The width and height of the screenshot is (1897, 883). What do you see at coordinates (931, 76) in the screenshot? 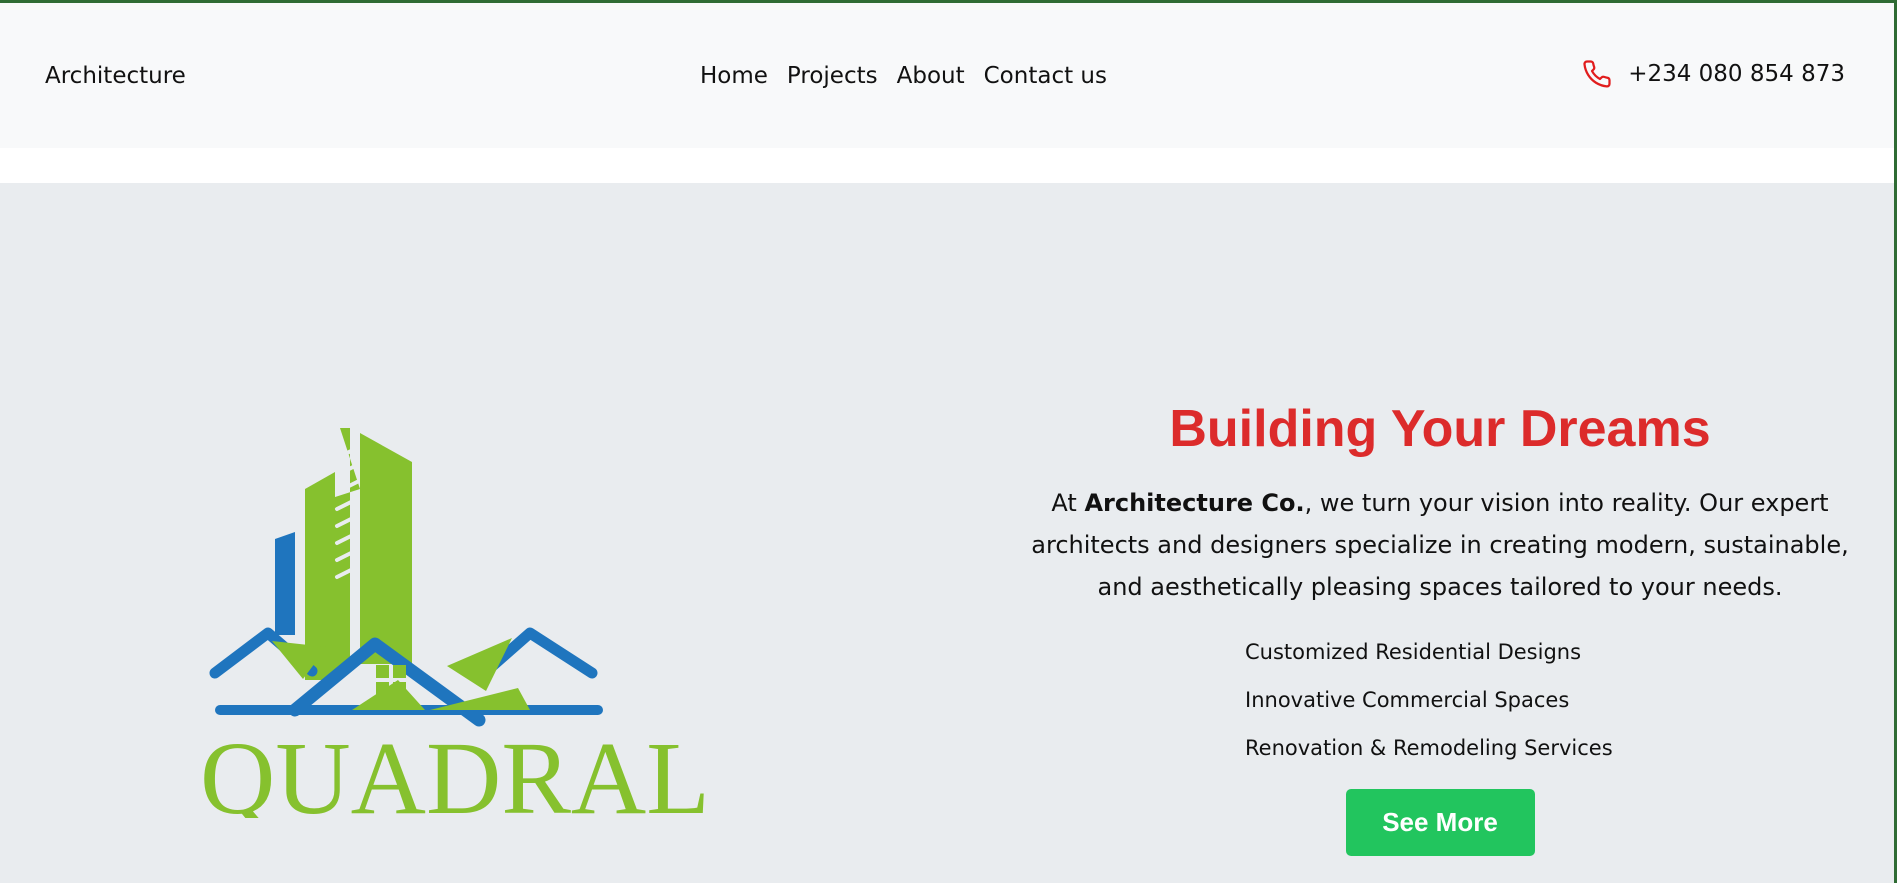
I see `nav-link-about: About` at bounding box center [931, 76].